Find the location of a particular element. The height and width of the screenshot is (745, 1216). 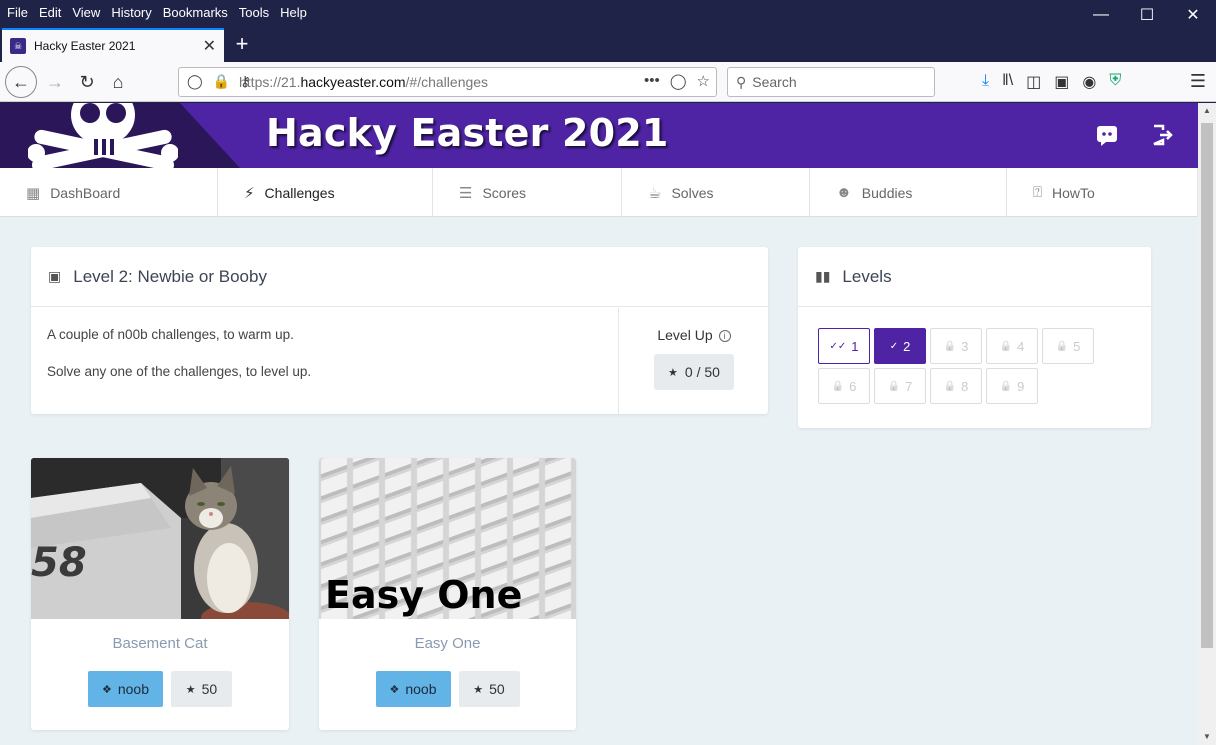

extension-icon: ▣ is located at coordinates (1061, 82).